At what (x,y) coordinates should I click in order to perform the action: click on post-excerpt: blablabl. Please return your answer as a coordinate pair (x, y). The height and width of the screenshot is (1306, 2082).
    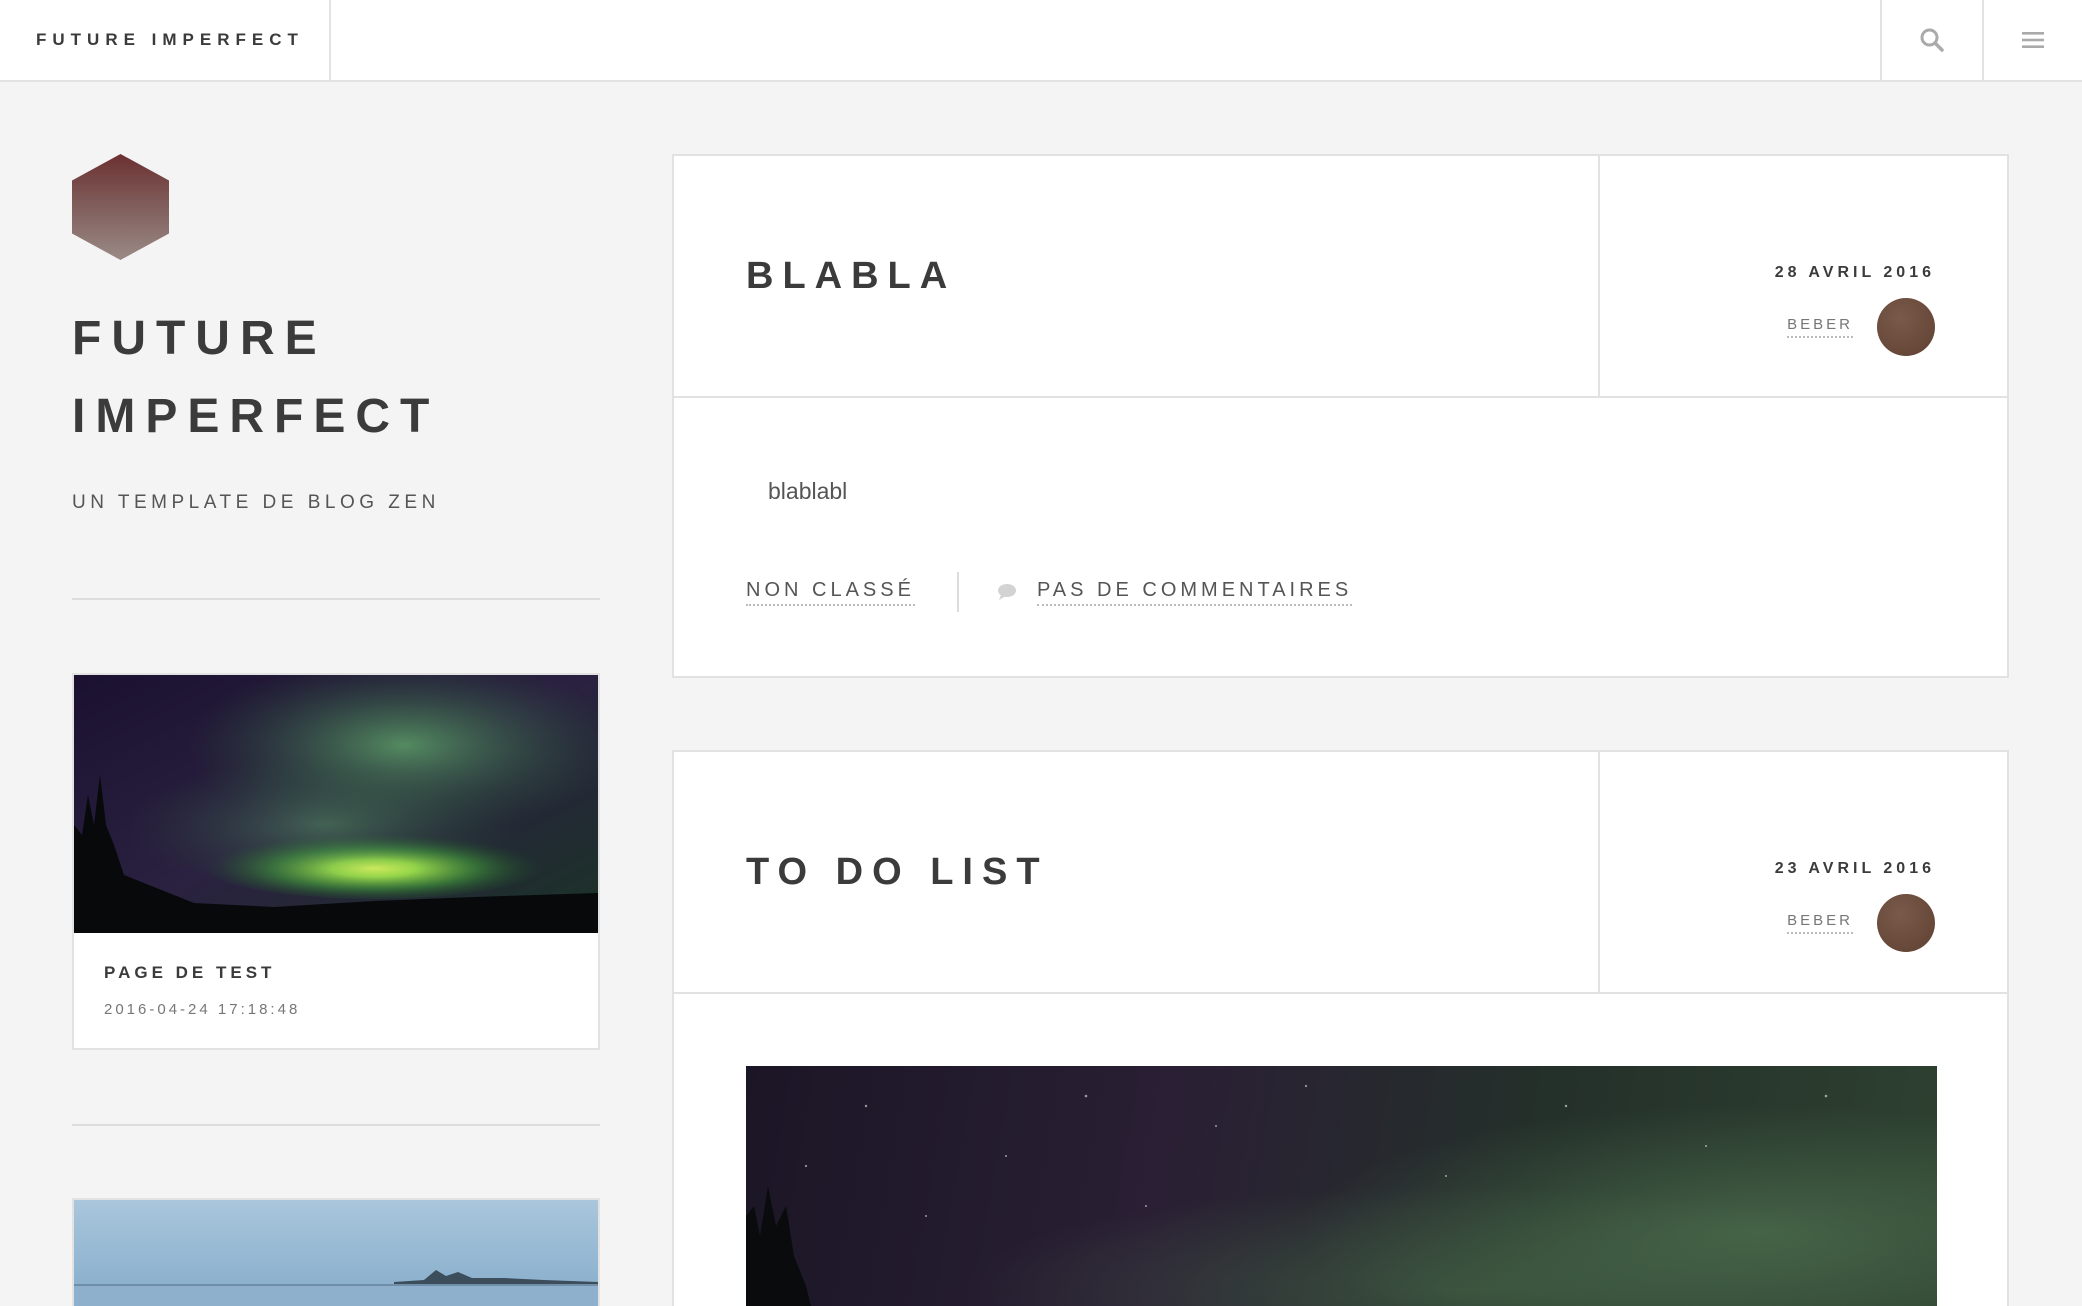
    Looking at the image, I should click on (808, 491).